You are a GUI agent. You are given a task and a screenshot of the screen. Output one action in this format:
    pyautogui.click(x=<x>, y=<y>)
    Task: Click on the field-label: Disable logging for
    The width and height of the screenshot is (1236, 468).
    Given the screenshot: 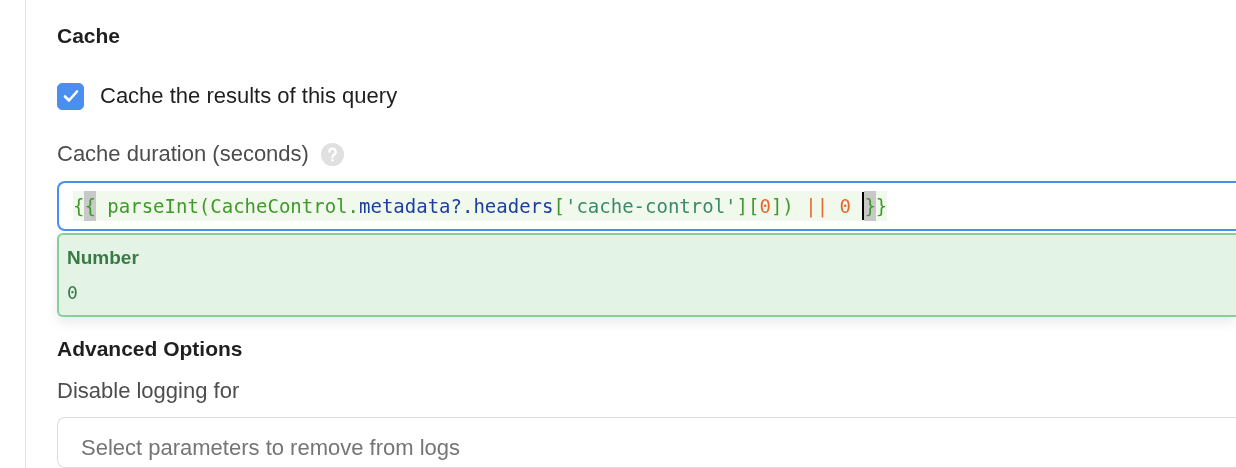 What is the action you would take?
    pyautogui.click(x=149, y=390)
    